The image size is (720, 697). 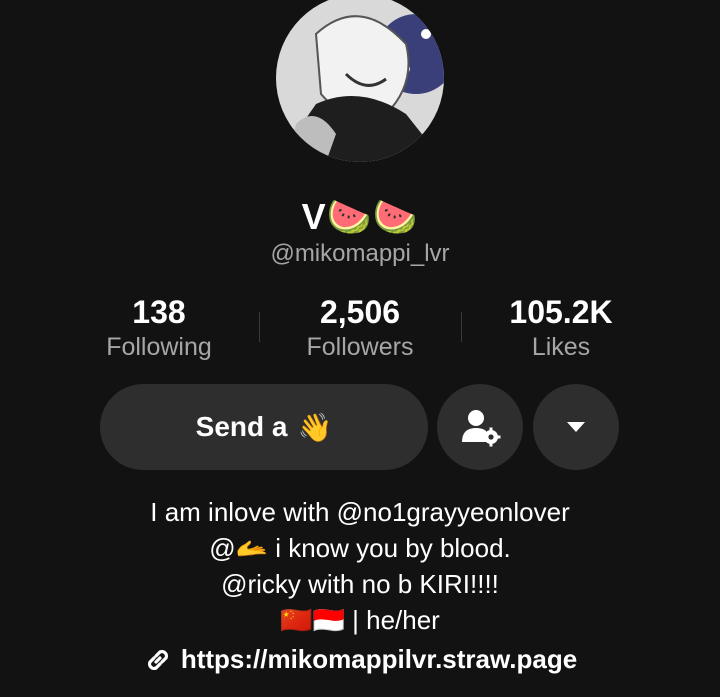 I want to click on link-url: https://mikomappilvr.straw.page, so click(x=379, y=659).